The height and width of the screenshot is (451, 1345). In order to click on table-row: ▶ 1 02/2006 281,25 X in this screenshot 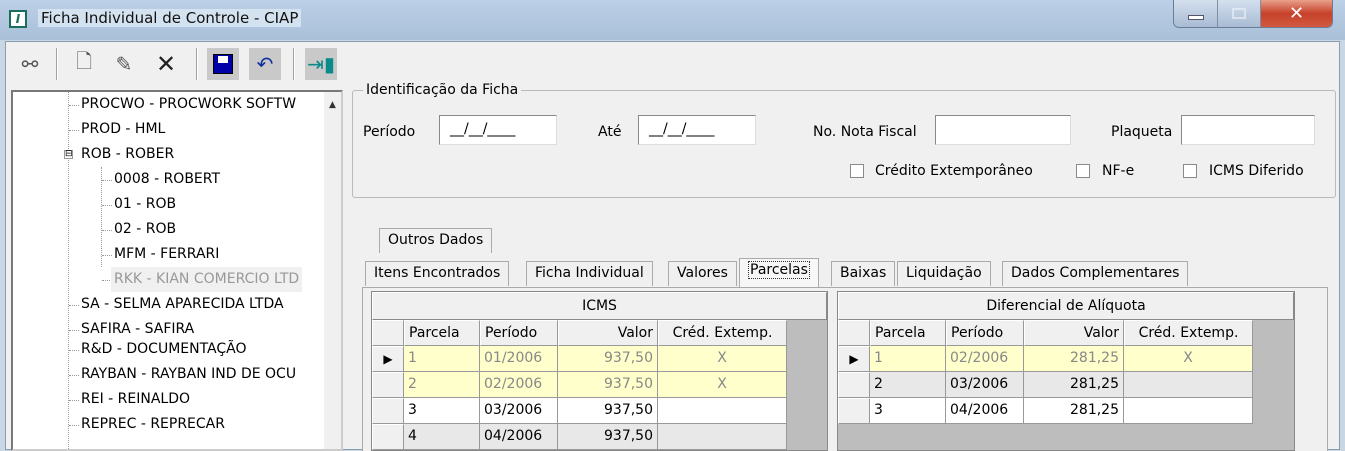, I will do `click(1066, 359)`.